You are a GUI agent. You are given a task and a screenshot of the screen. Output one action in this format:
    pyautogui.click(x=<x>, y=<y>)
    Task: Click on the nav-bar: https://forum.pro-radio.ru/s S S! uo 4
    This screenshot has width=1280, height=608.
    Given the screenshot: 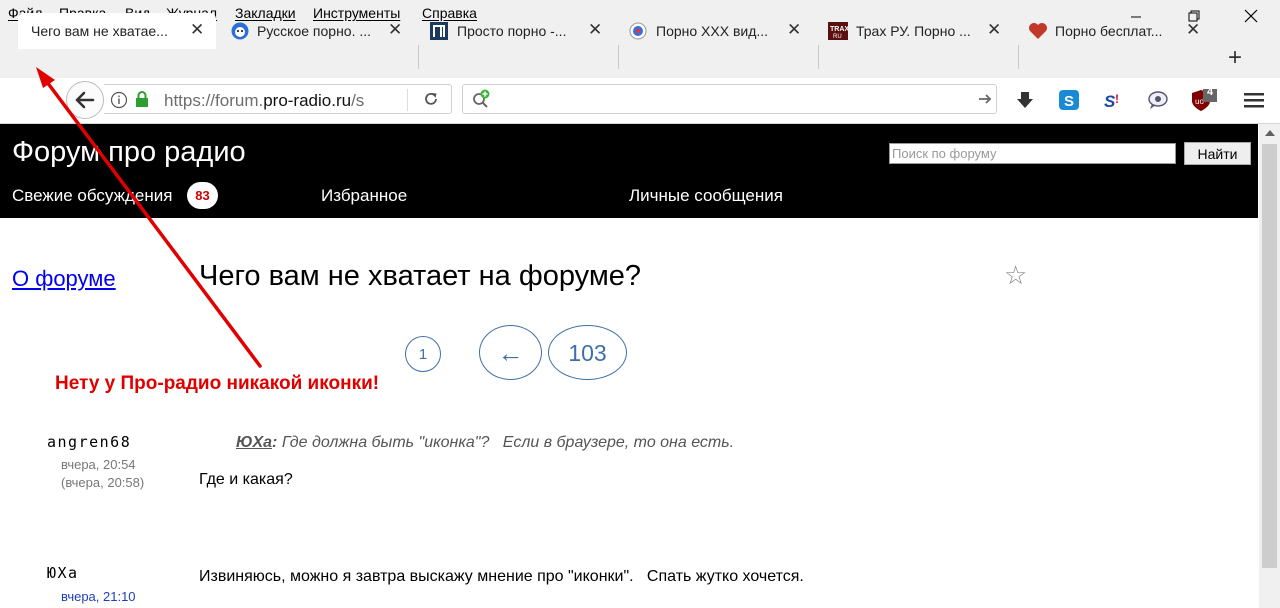 What is the action you would take?
    pyautogui.click(x=640, y=101)
    